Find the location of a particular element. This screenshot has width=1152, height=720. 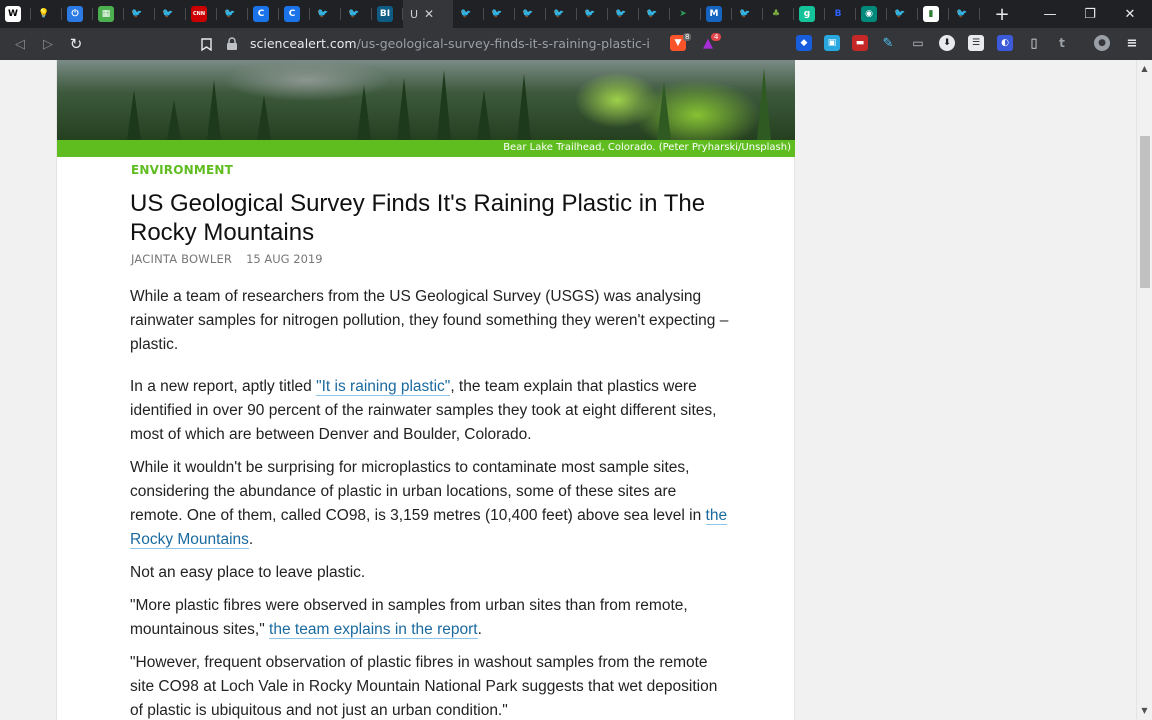

screenshot-extension-icon: ▣ is located at coordinates (832, 43).